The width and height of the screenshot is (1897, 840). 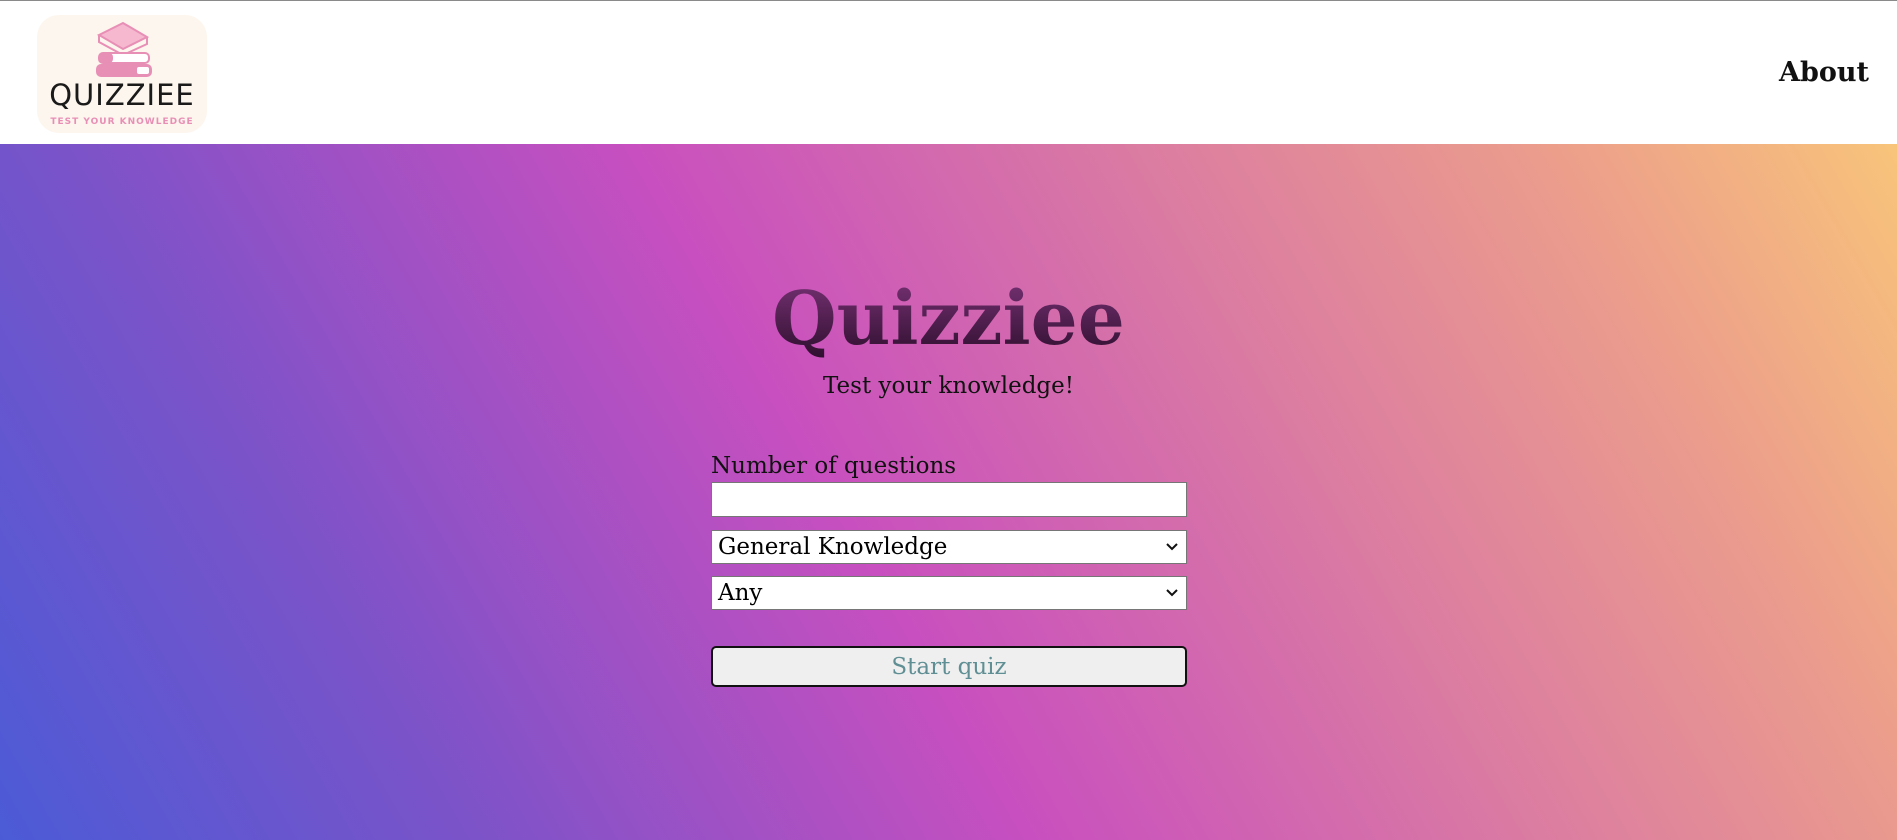 What do you see at coordinates (1824, 73) in the screenshot?
I see `nav-about-link: About` at bounding box center [1824, 73].